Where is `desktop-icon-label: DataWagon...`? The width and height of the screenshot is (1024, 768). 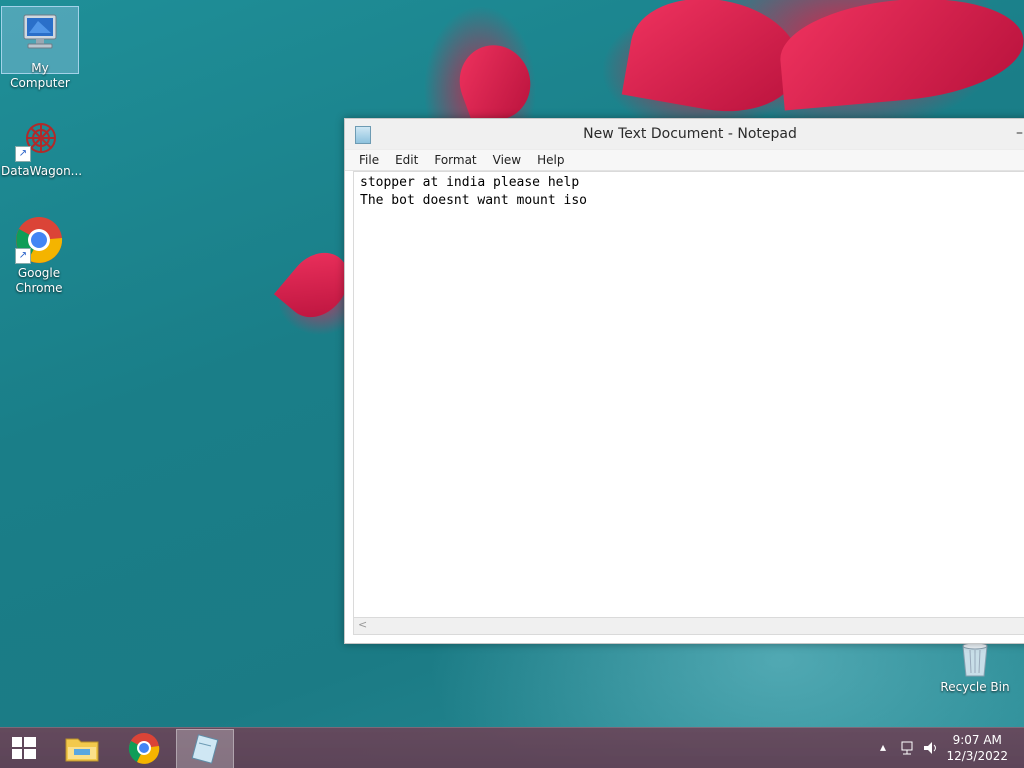
desktop-icon-label: DataWagon... is located at coordinates (42, 171).